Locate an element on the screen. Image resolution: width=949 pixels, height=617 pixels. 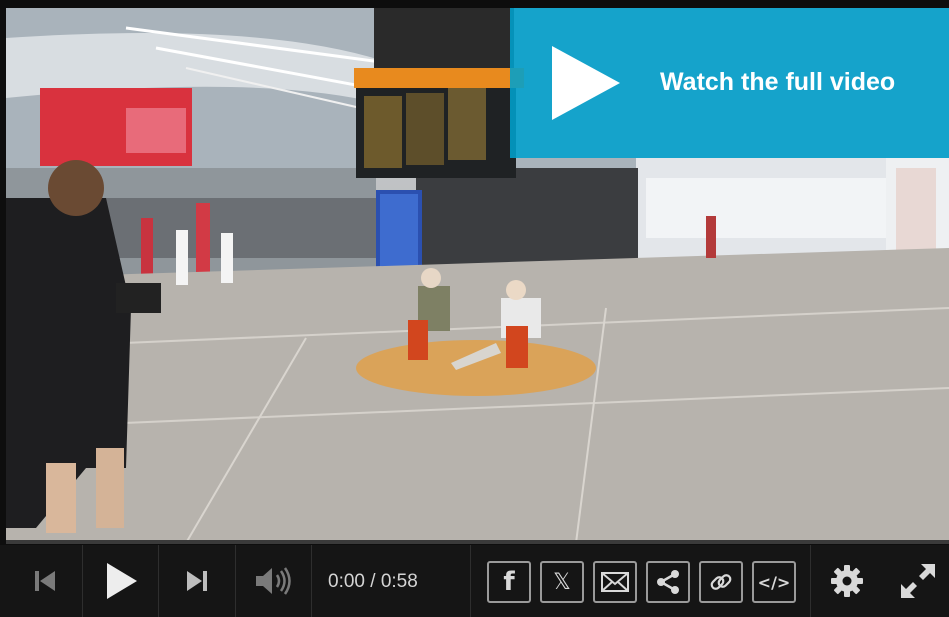
settings-icon is located at coordinates (847, 581).